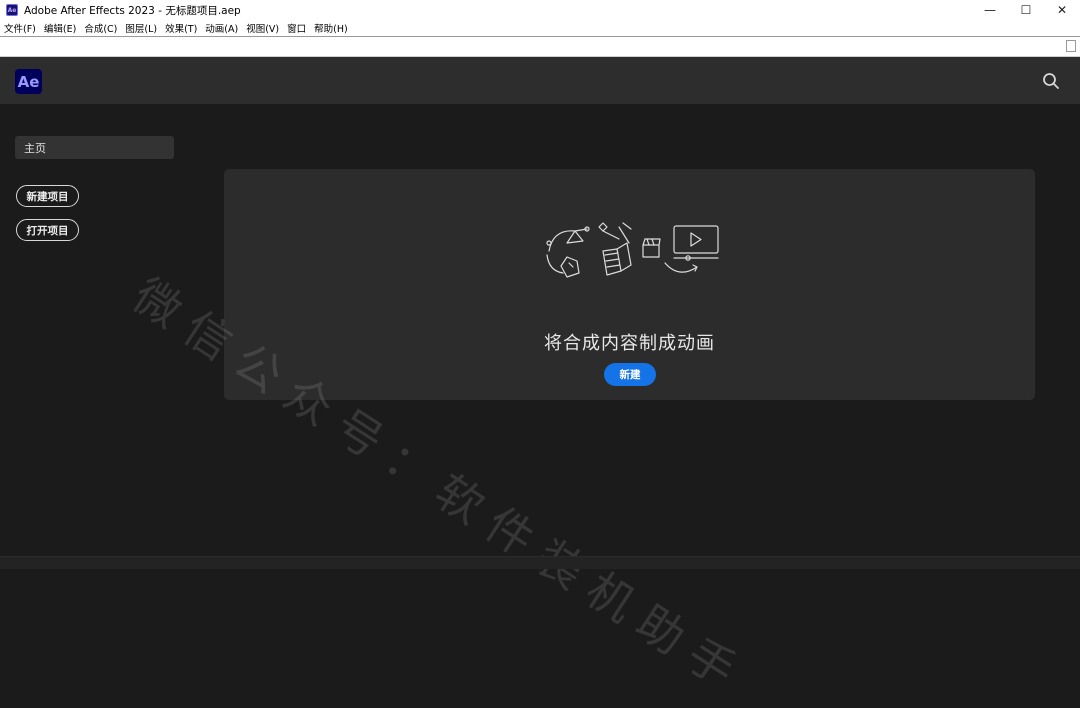 The height and width of the screenshot is (708, 1080). What do you see at coordinates (1051, 81) in the screenshot?
I see `search-icon` at bounding box center [1051, 81].